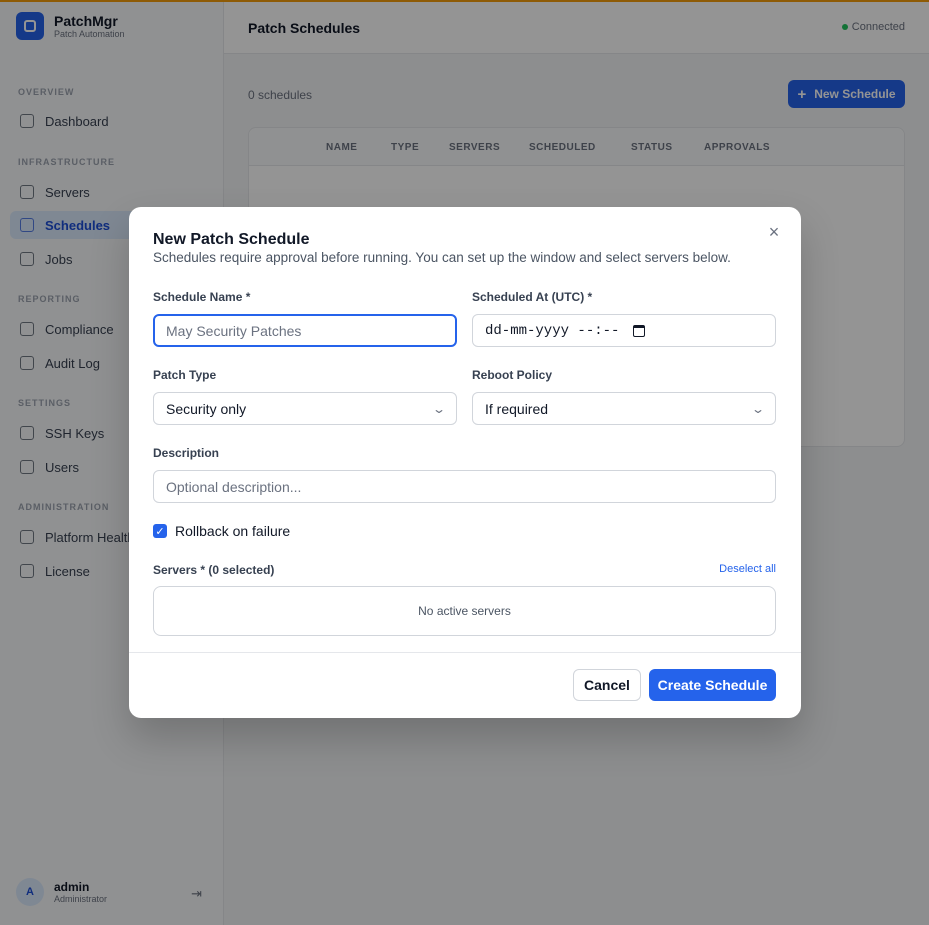 Image resolution: width=929 pixels, height=925 pixels. Describe the element at coordinates (214, 570) in the screenshot. I see `servers-label: Servers * (0 selected)` at that location.